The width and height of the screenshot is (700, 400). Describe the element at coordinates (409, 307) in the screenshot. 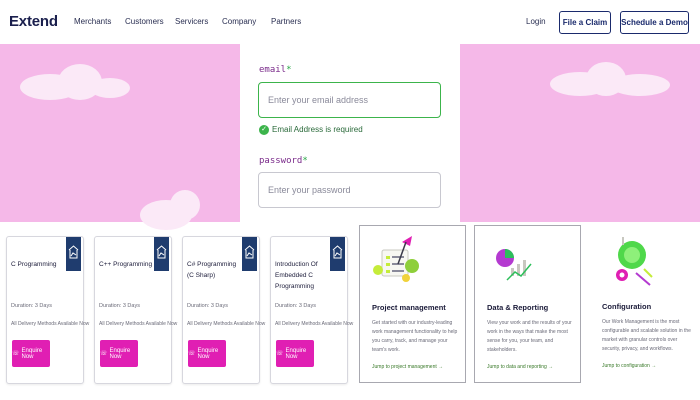

I see `feature-title: Project management` at that location.